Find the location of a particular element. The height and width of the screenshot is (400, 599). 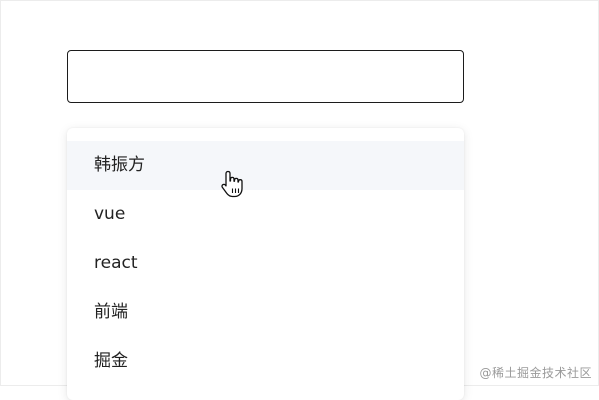

pointer-hand-icon is located at coordinates (232, 184).